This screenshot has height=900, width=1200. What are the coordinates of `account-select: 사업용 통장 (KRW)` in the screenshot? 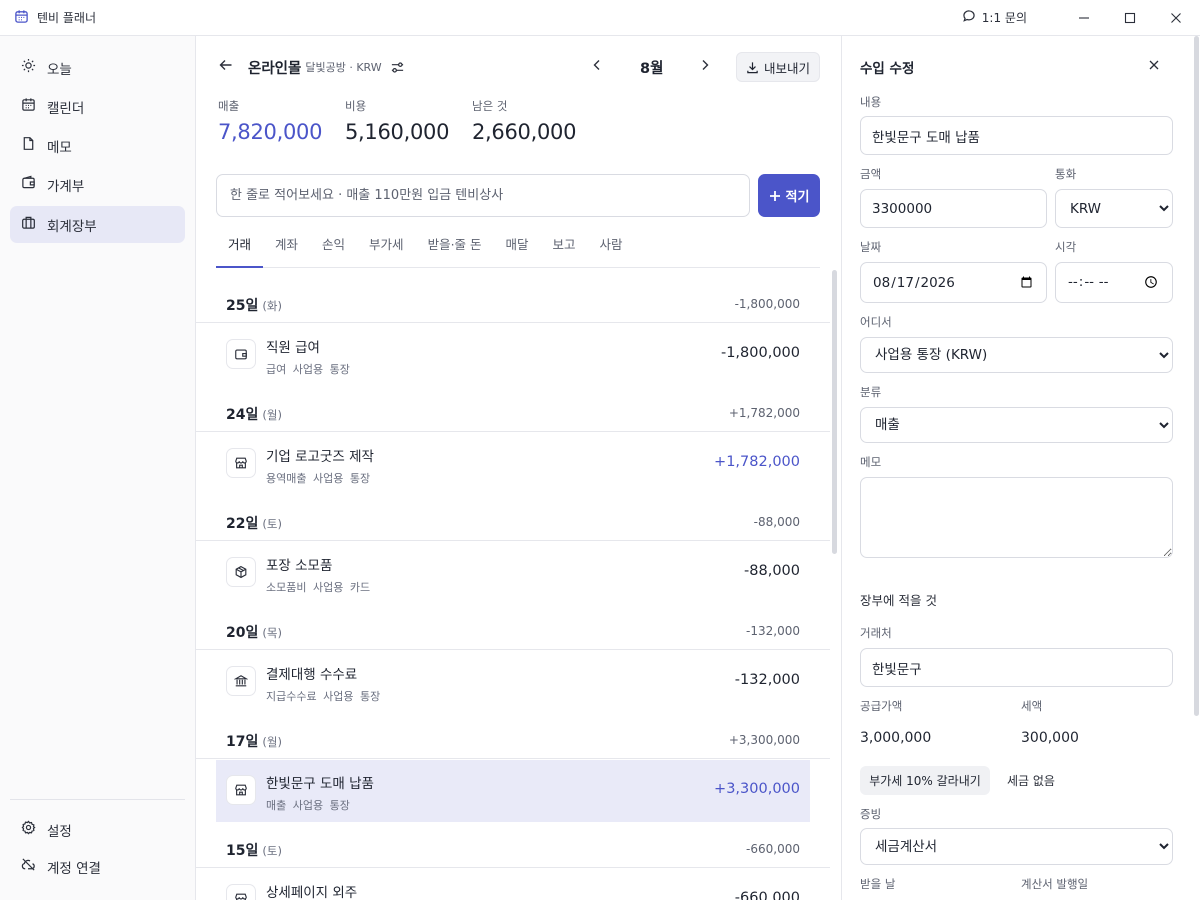 It's located at (1016, 355).